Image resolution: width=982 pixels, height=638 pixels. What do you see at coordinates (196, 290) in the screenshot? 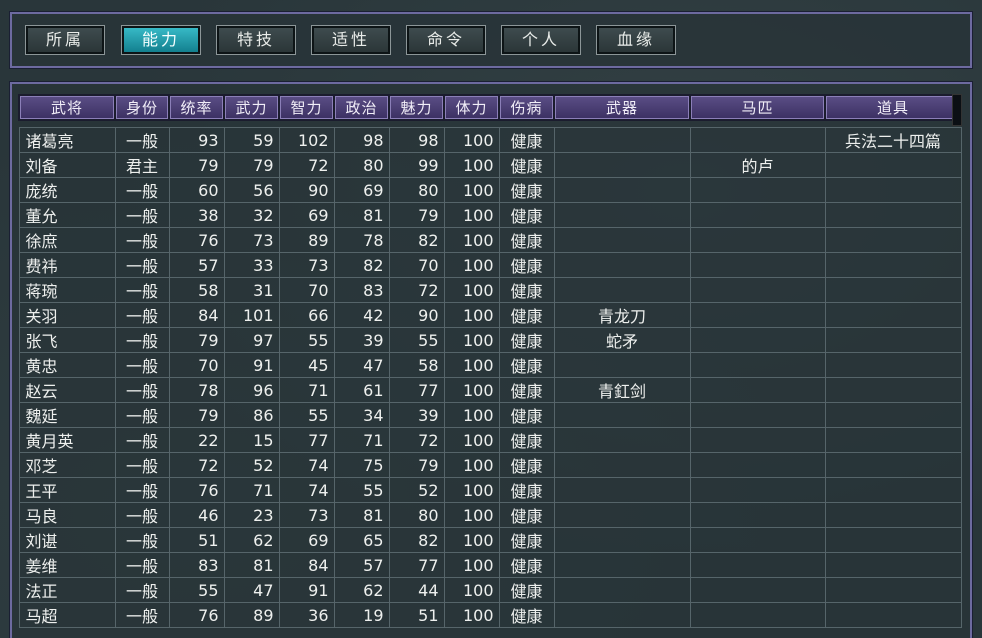
I see `table-cell: 58` at bounding box center [196, 290].